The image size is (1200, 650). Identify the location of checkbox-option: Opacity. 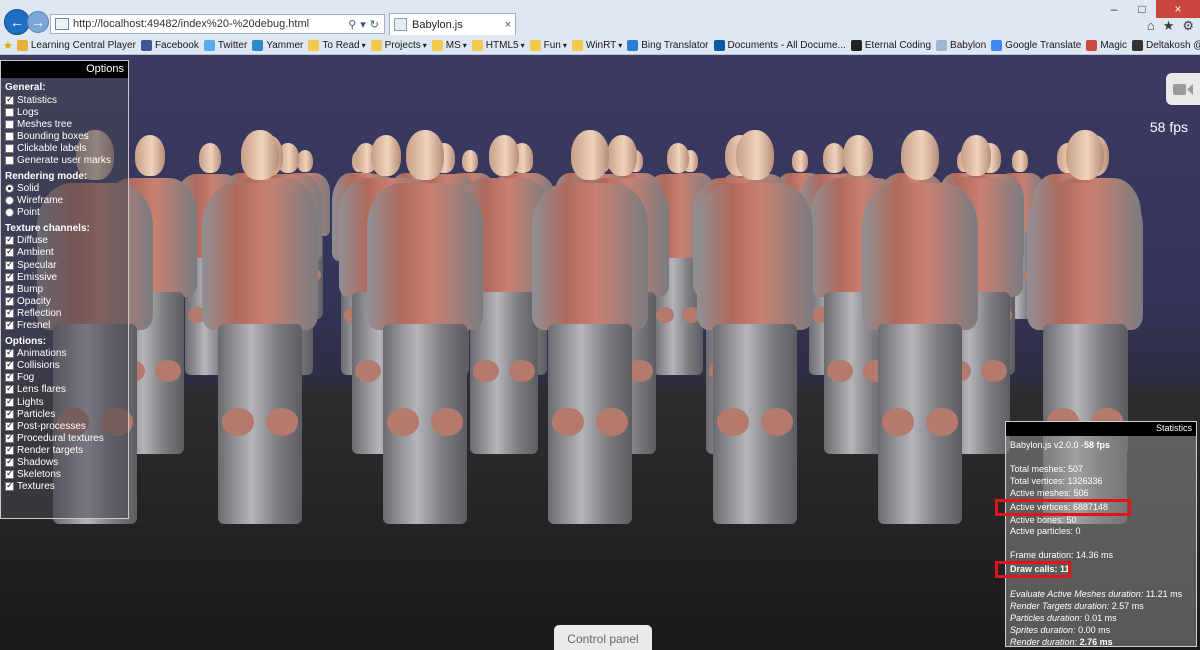
(64, 301).